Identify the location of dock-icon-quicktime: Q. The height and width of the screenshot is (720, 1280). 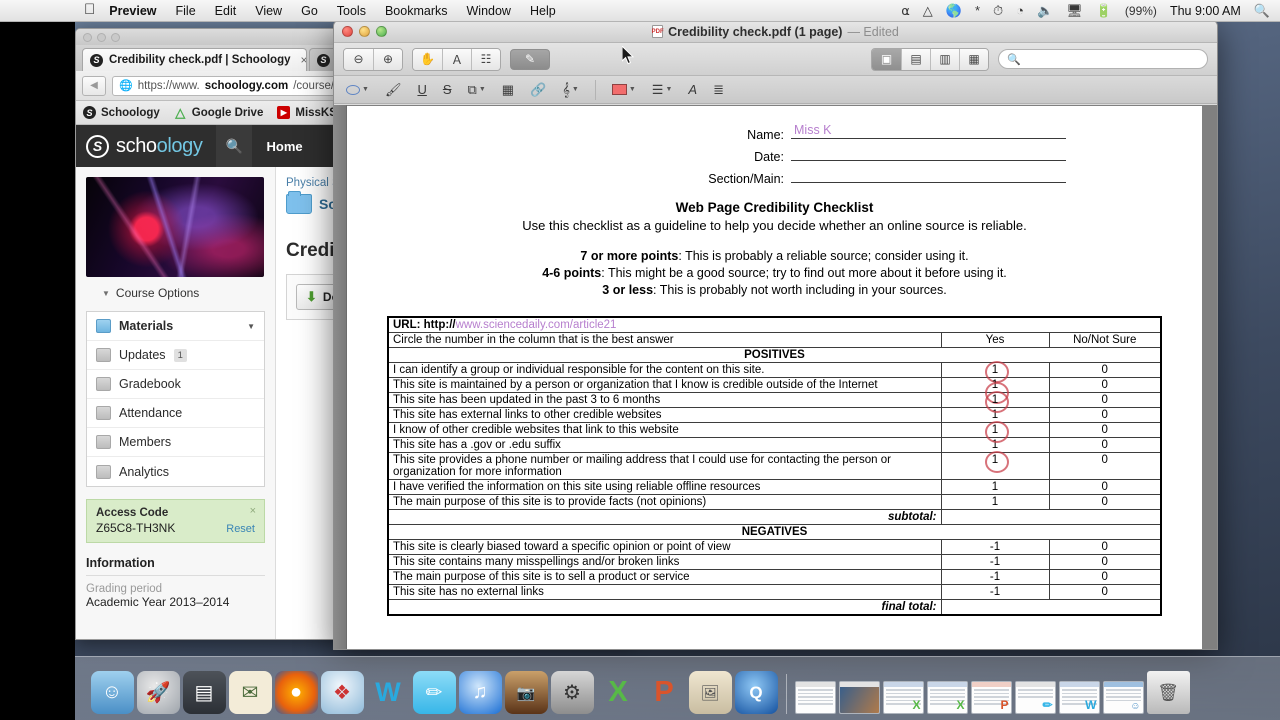
(756, 692).